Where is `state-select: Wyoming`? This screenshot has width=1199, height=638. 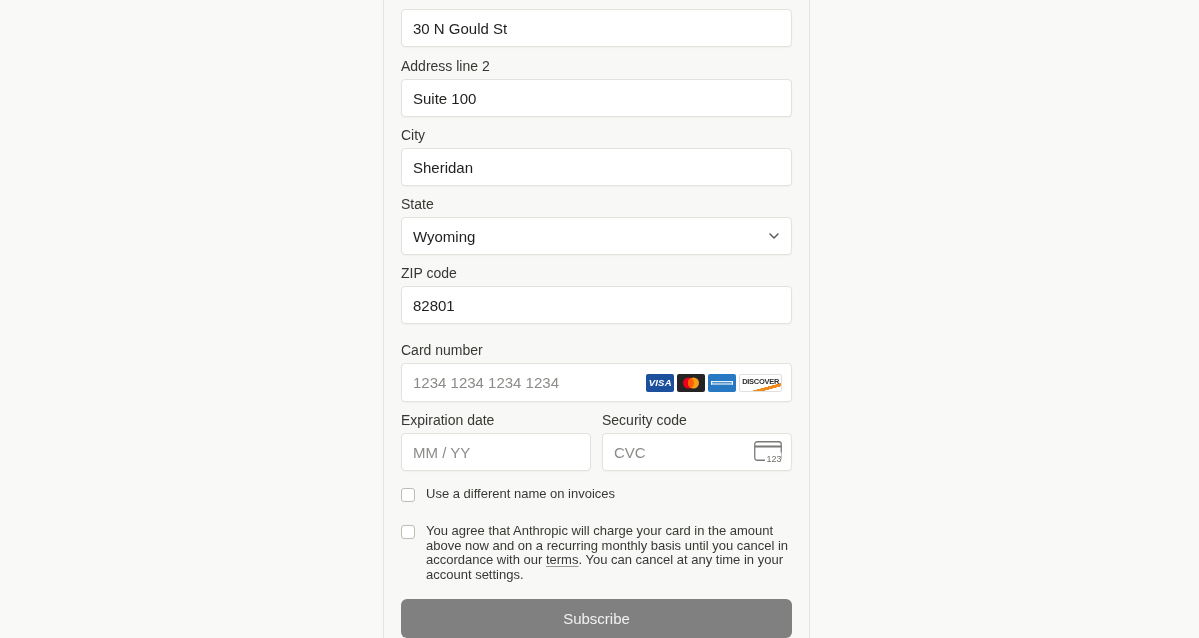 state-select: Wyoming is located at coordinates (596, 236).